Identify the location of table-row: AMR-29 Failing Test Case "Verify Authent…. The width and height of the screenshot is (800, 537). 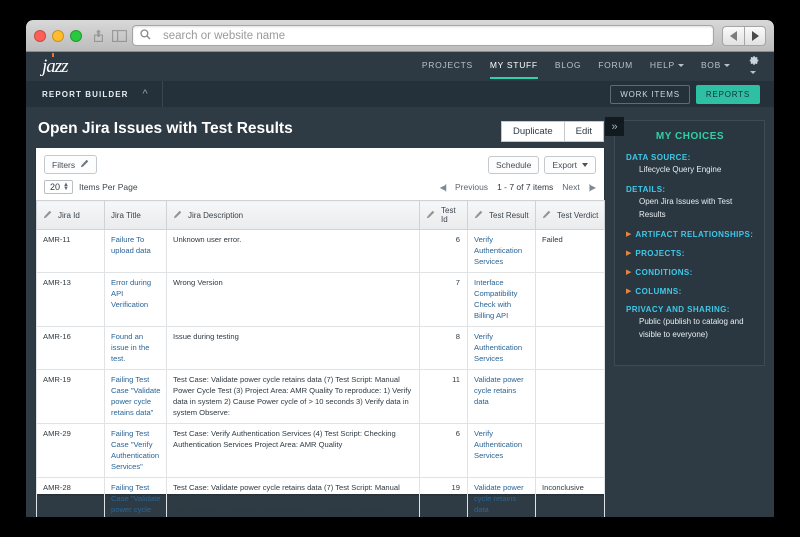
(320, 450).